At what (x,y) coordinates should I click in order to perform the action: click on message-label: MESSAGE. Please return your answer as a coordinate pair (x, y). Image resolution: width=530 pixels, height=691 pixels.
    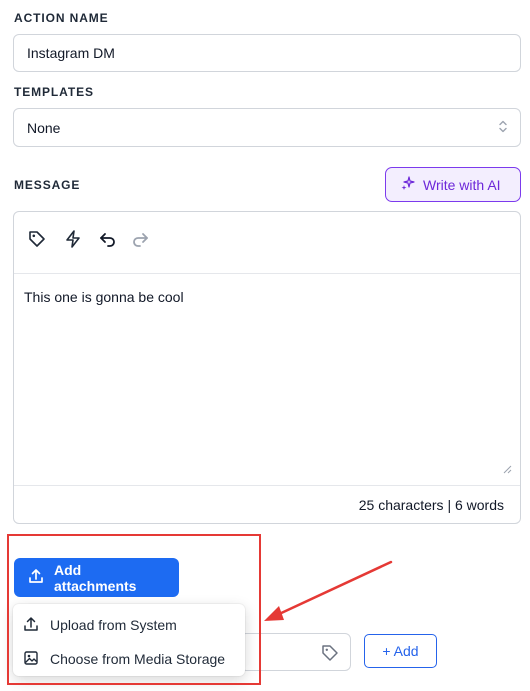
    Looking at the image, I should click on (47, 185).